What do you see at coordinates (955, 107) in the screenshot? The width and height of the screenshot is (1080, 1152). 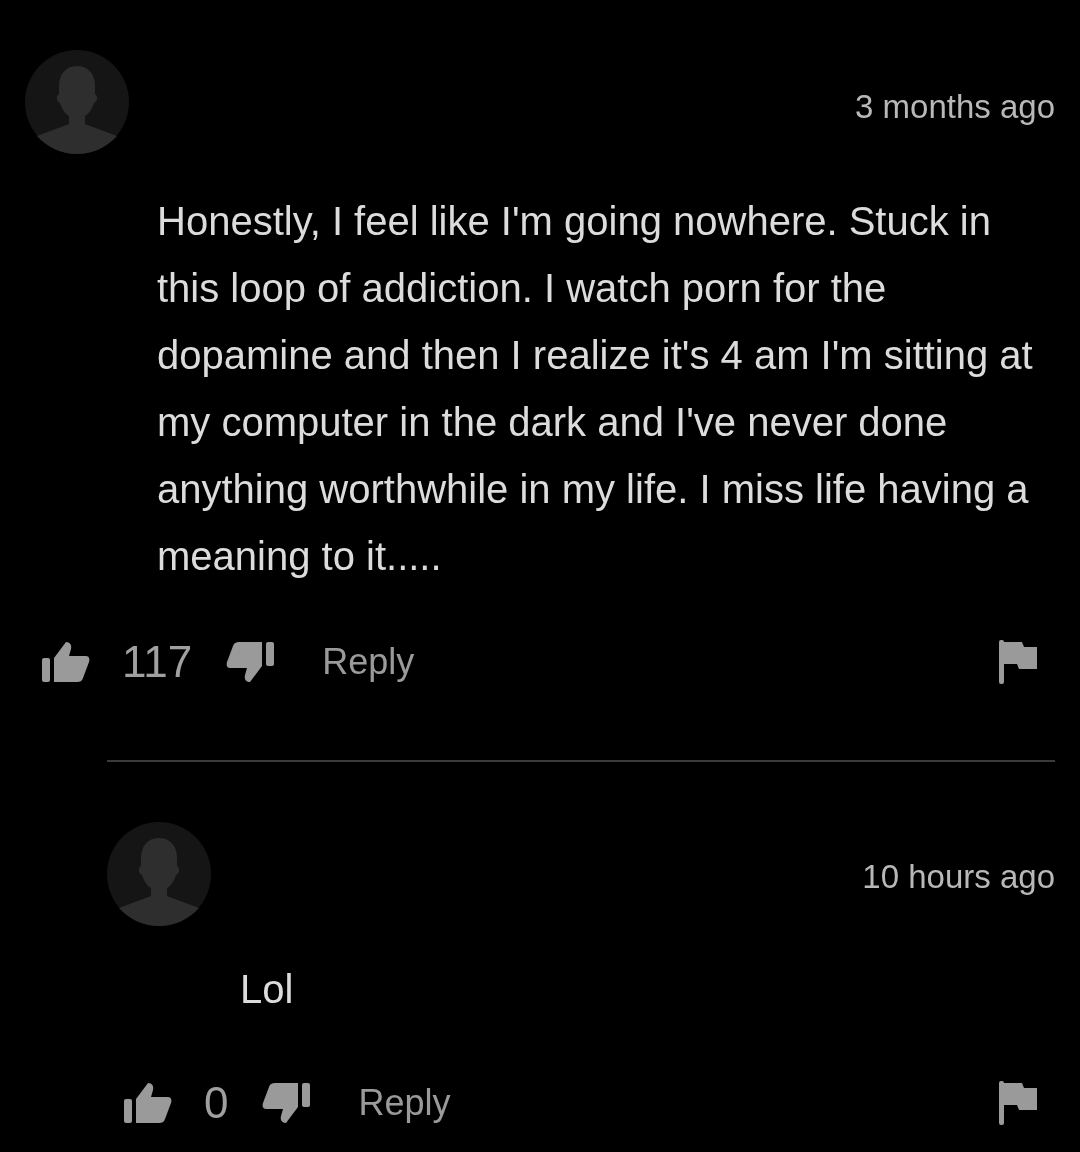 I see `comment-time: 3 months ago` at bounding box center [955, 107].